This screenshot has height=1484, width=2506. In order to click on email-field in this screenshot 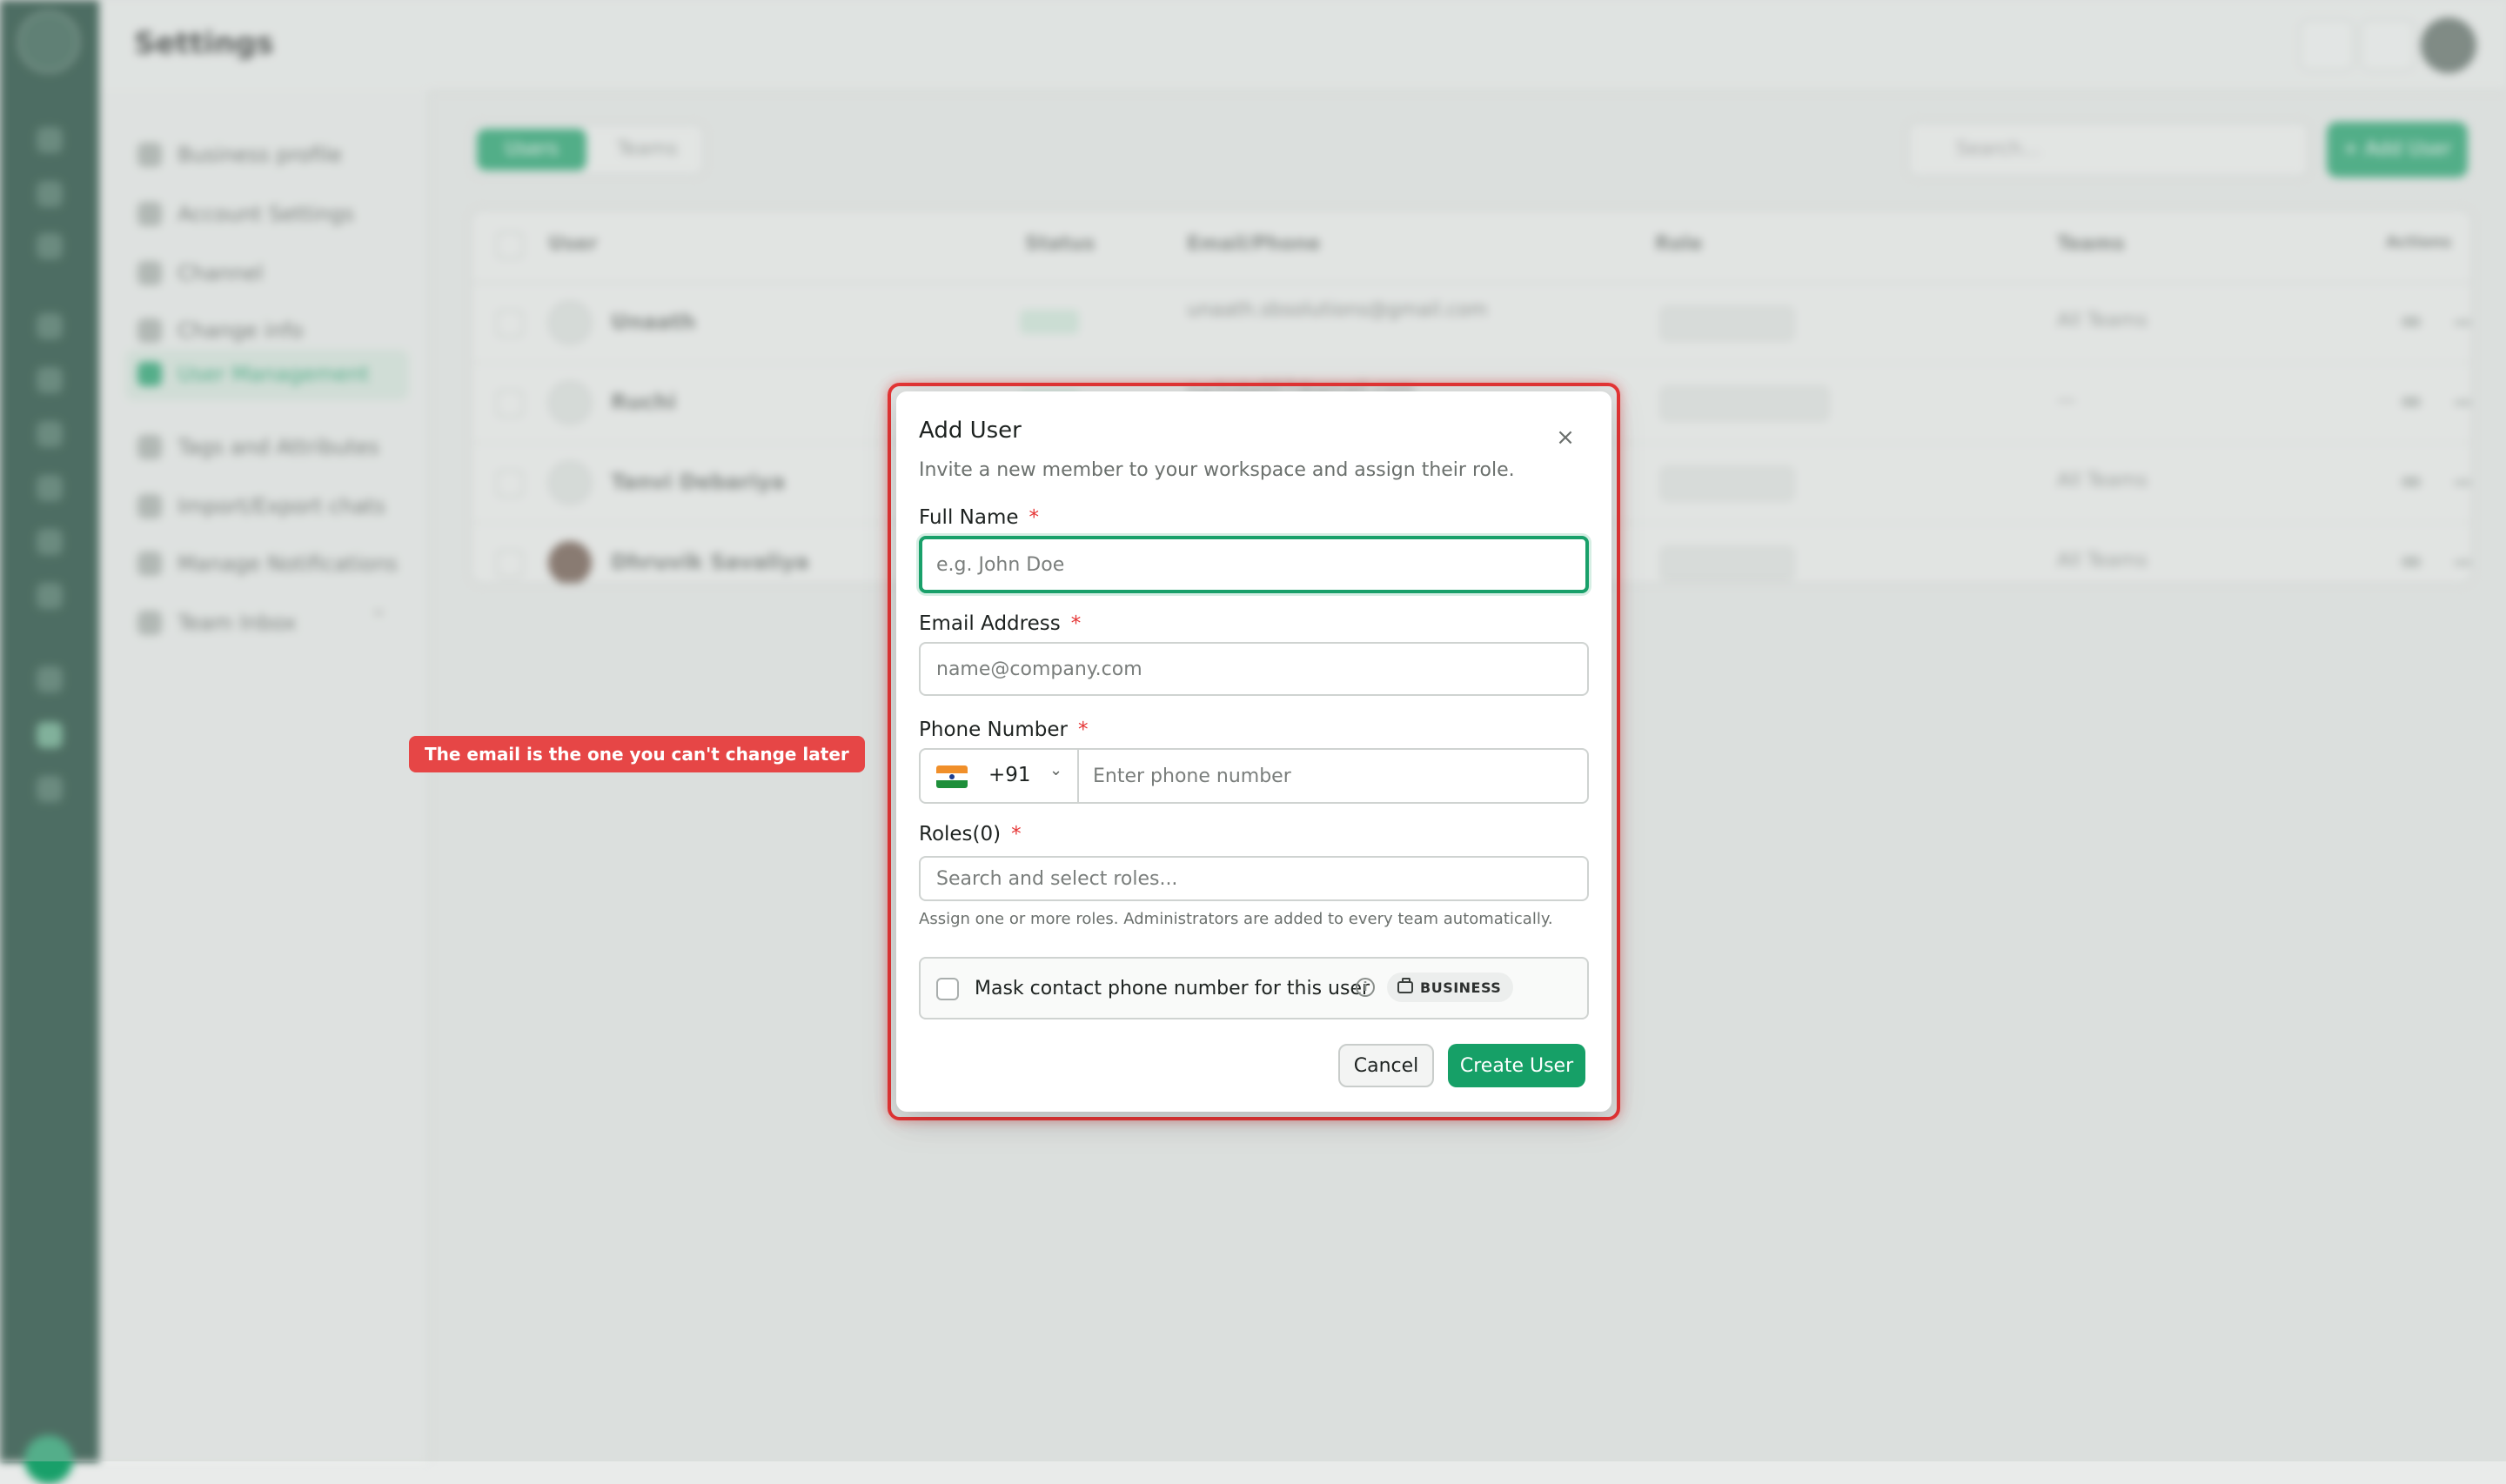, I will do `click(1254, 669)`.